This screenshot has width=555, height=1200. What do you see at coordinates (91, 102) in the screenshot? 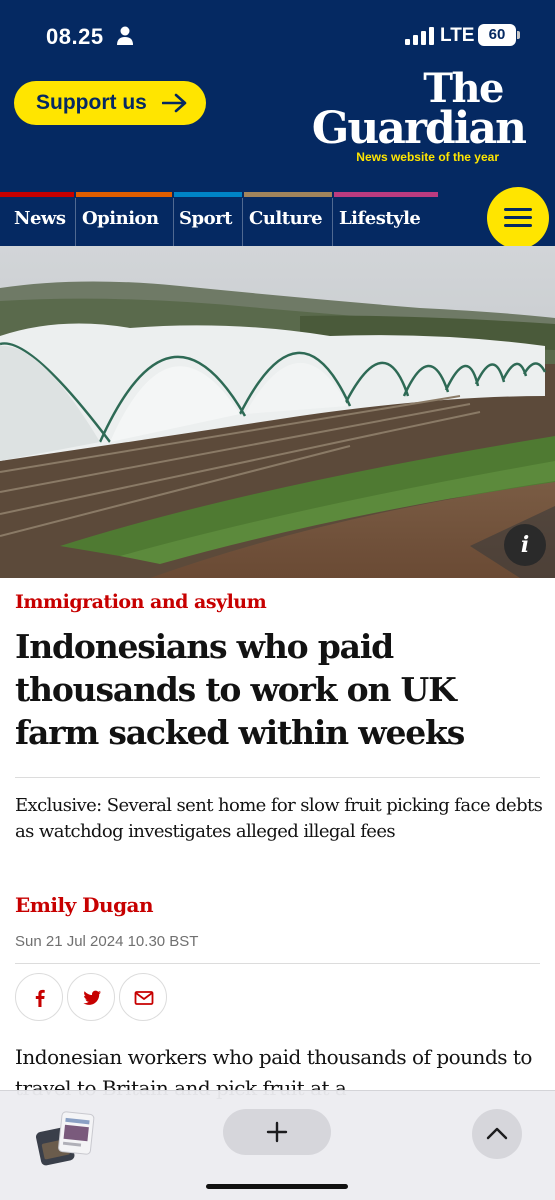
I see `support-us-label: Support us` at bounding box center [91, 102].